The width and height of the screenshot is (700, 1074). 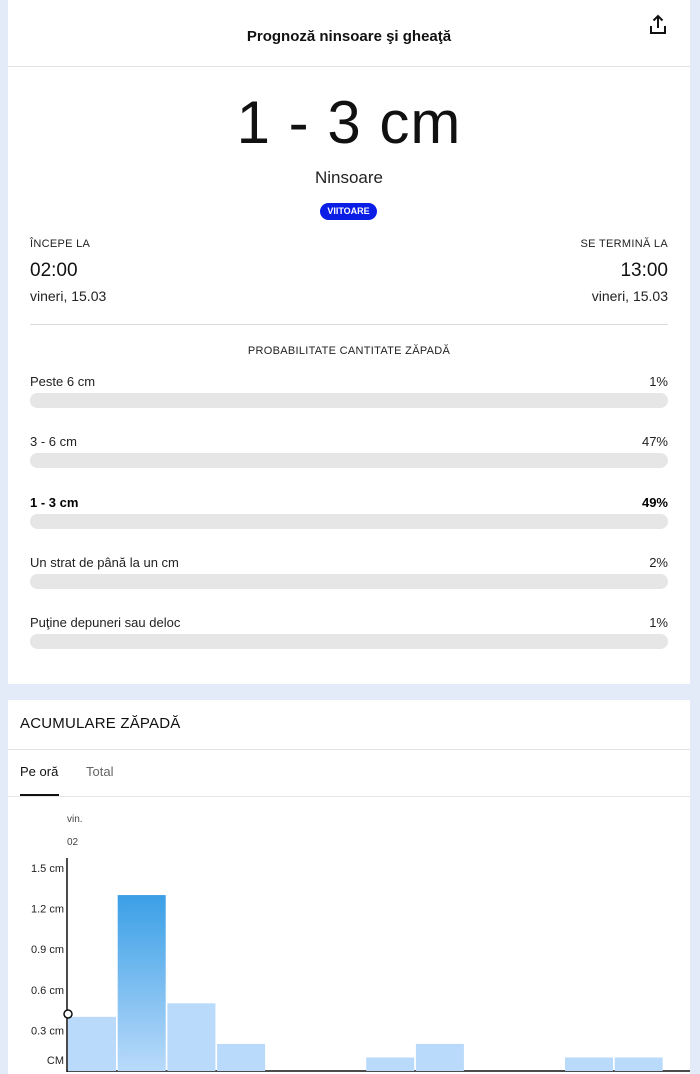 I want to click on probability-row: Un strat de până la un cm 2%, so click(x=349, y=575).